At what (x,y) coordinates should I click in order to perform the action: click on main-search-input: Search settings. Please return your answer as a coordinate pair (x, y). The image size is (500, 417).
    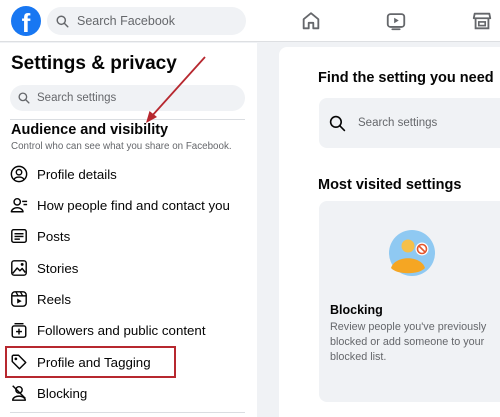
    Looking at the image, I should click on (409, 123).